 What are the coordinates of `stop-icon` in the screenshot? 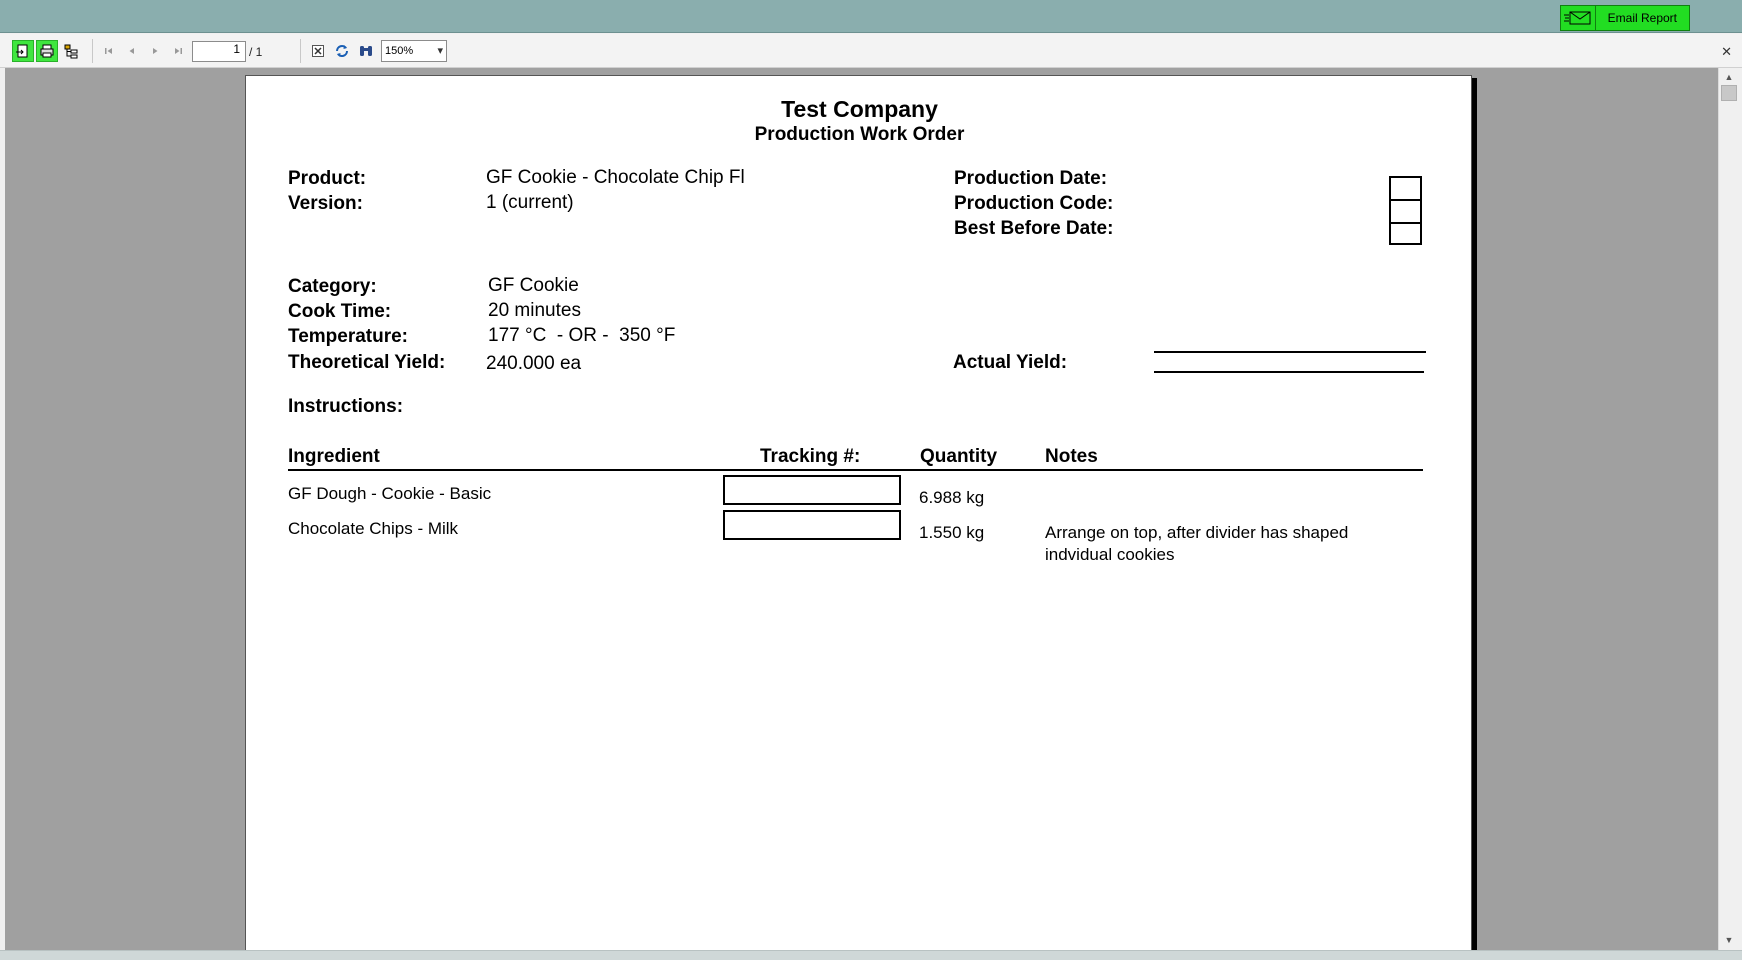 It's located at (318, 51).